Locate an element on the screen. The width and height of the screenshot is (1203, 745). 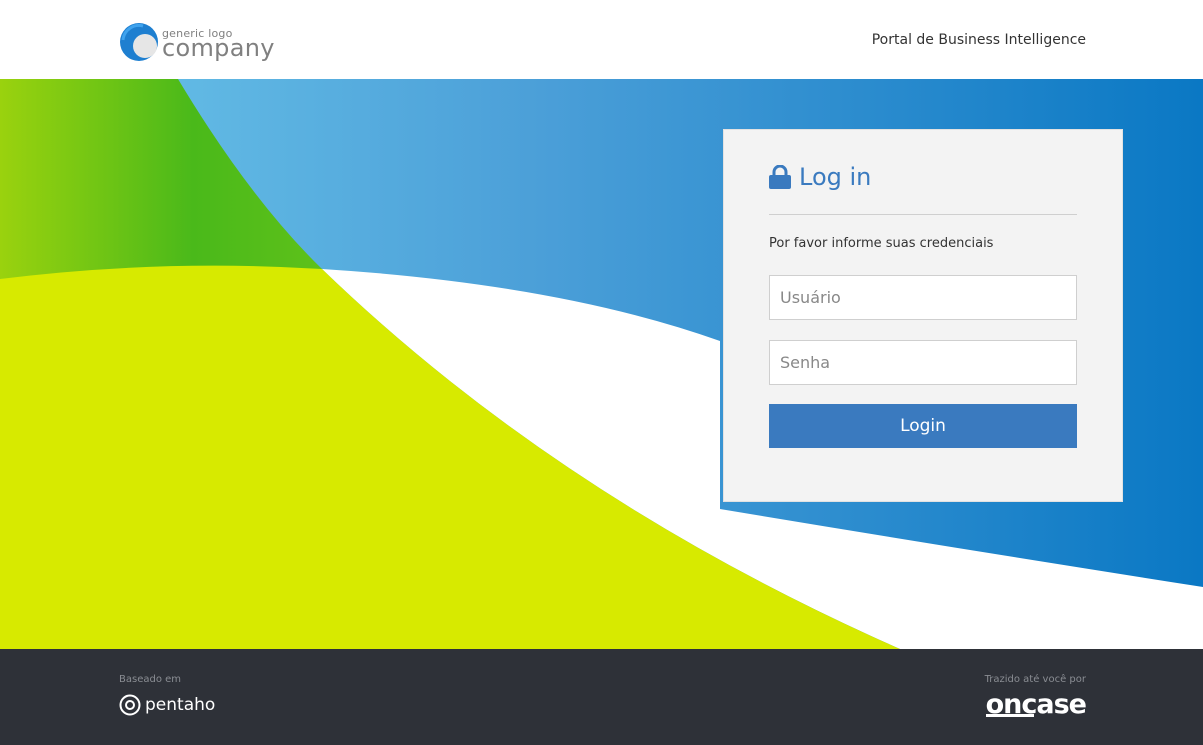
credentials-instruction: Por favor informe suas credenciais is located at coordinates (881, 243).